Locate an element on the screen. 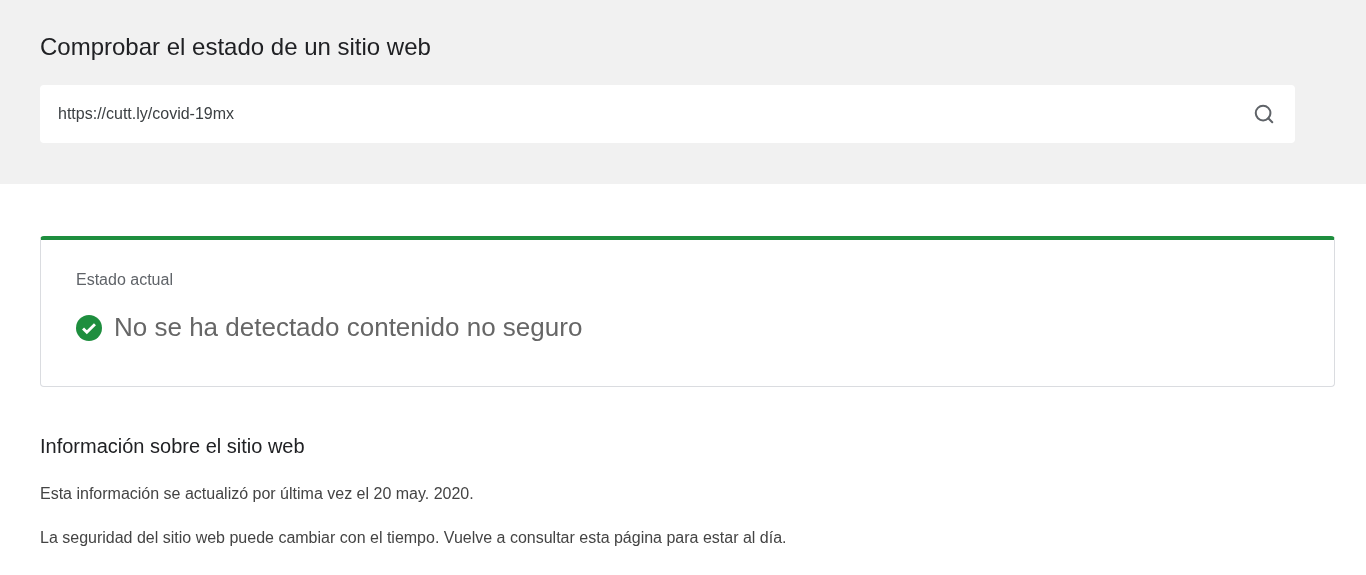 The image size is (1366, 575). page-title: Comprobar el estado de un sitio web is located at coordinates (235, 47).